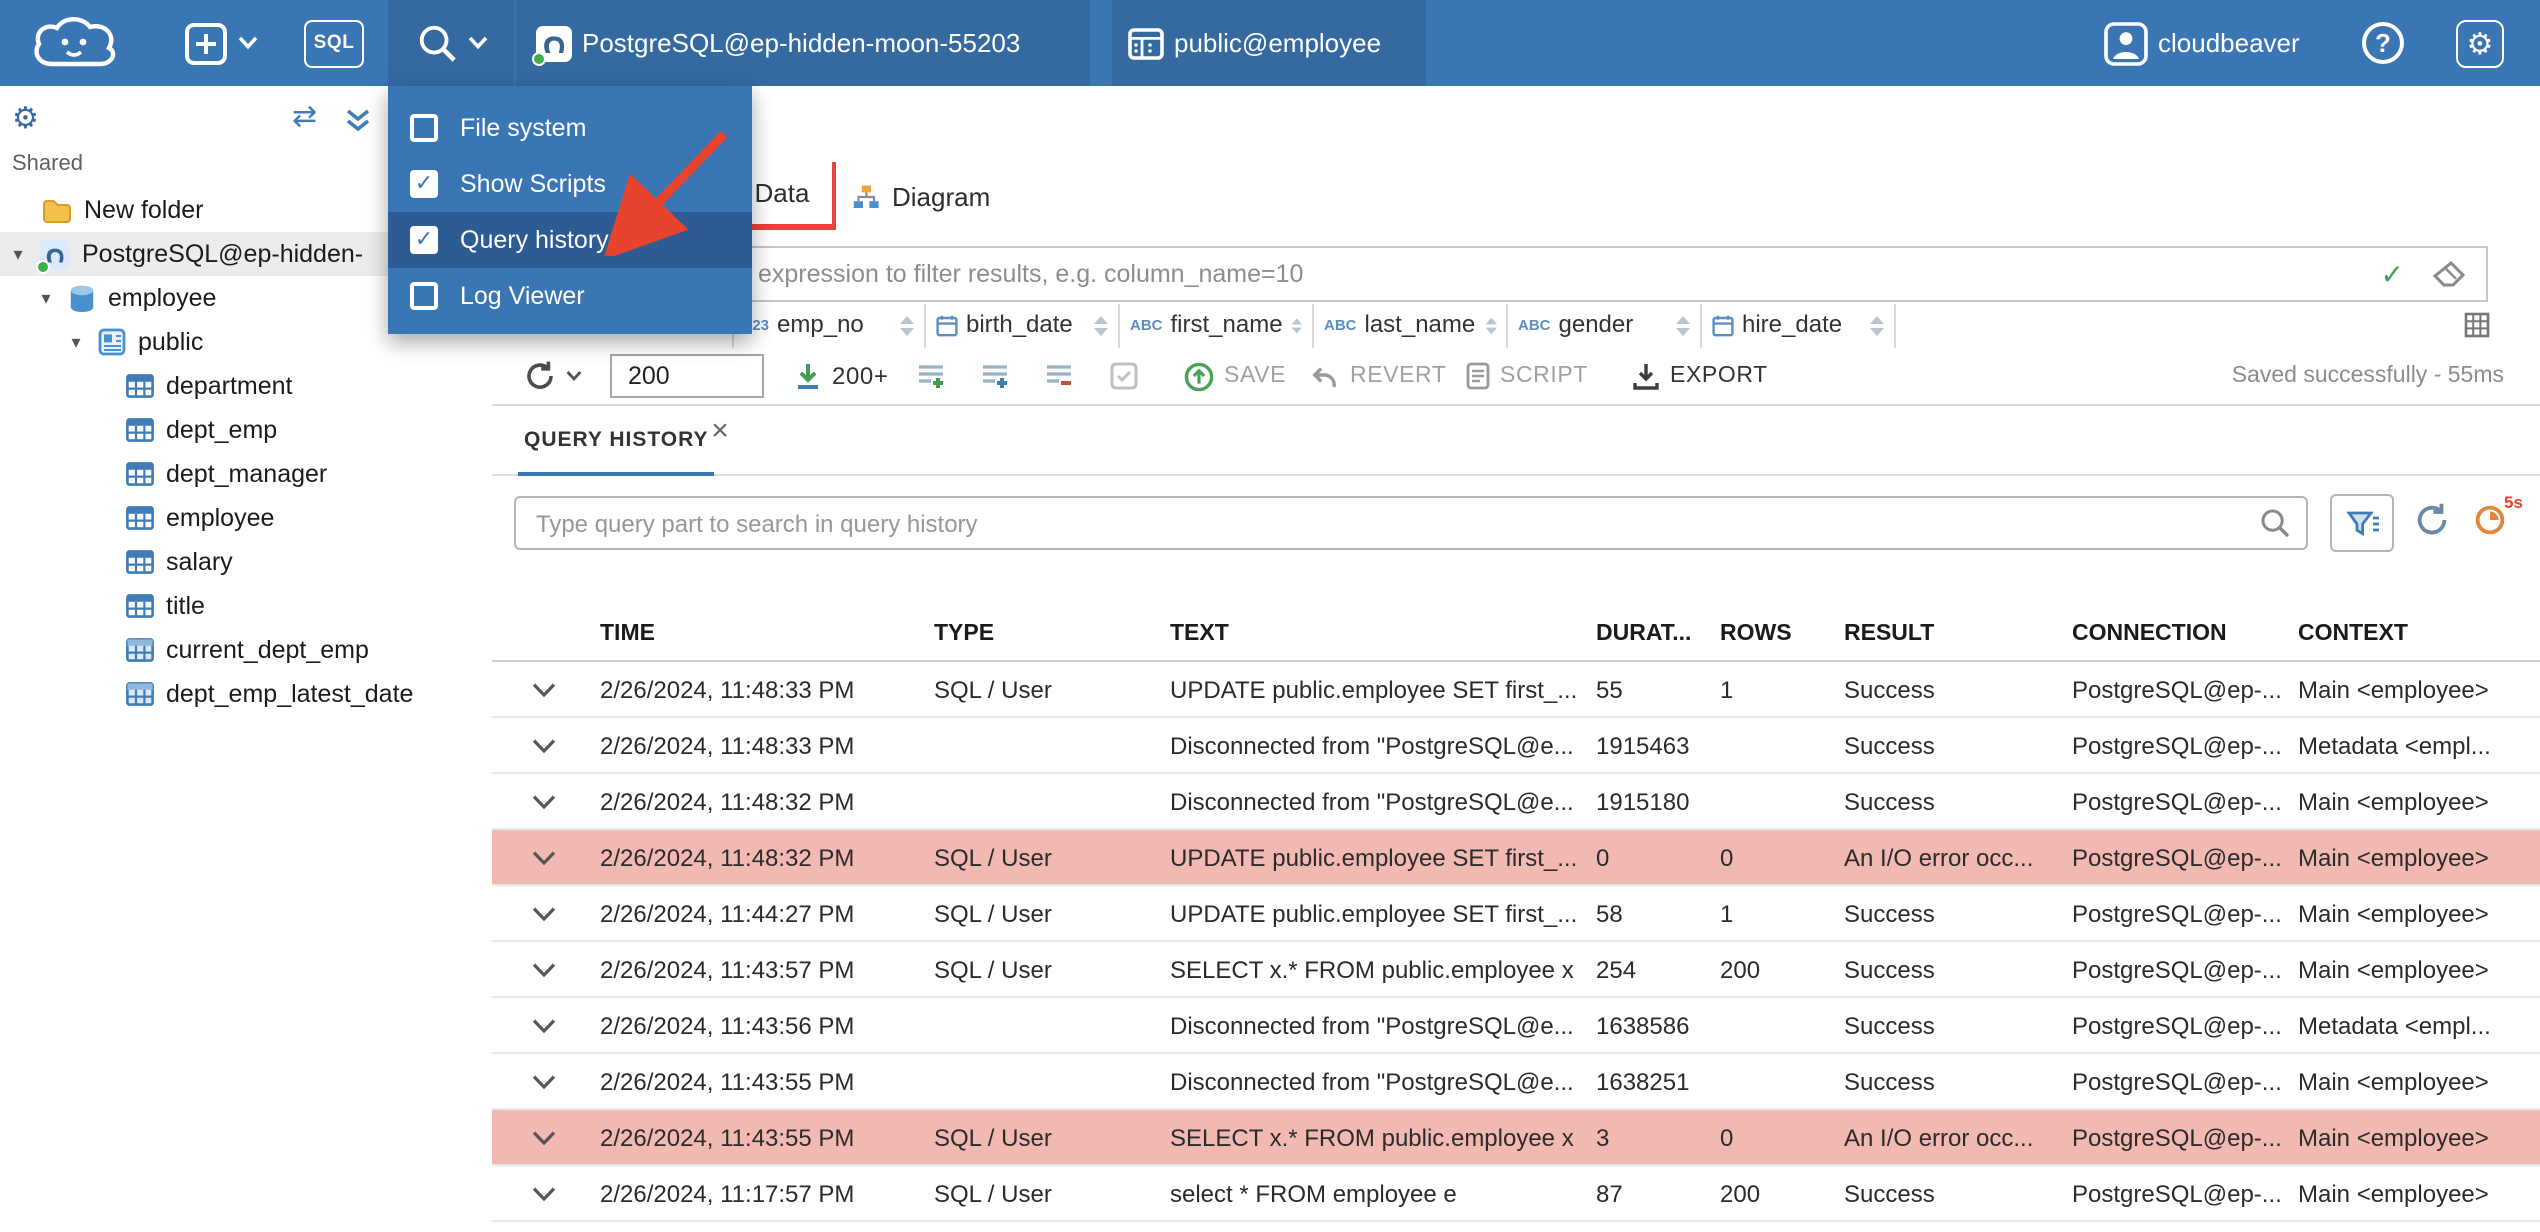  What do you see at coordinates (1958, 633) in the screenshot?
I see `column-header-result: RESULT` at bounding box center [1958, 633].